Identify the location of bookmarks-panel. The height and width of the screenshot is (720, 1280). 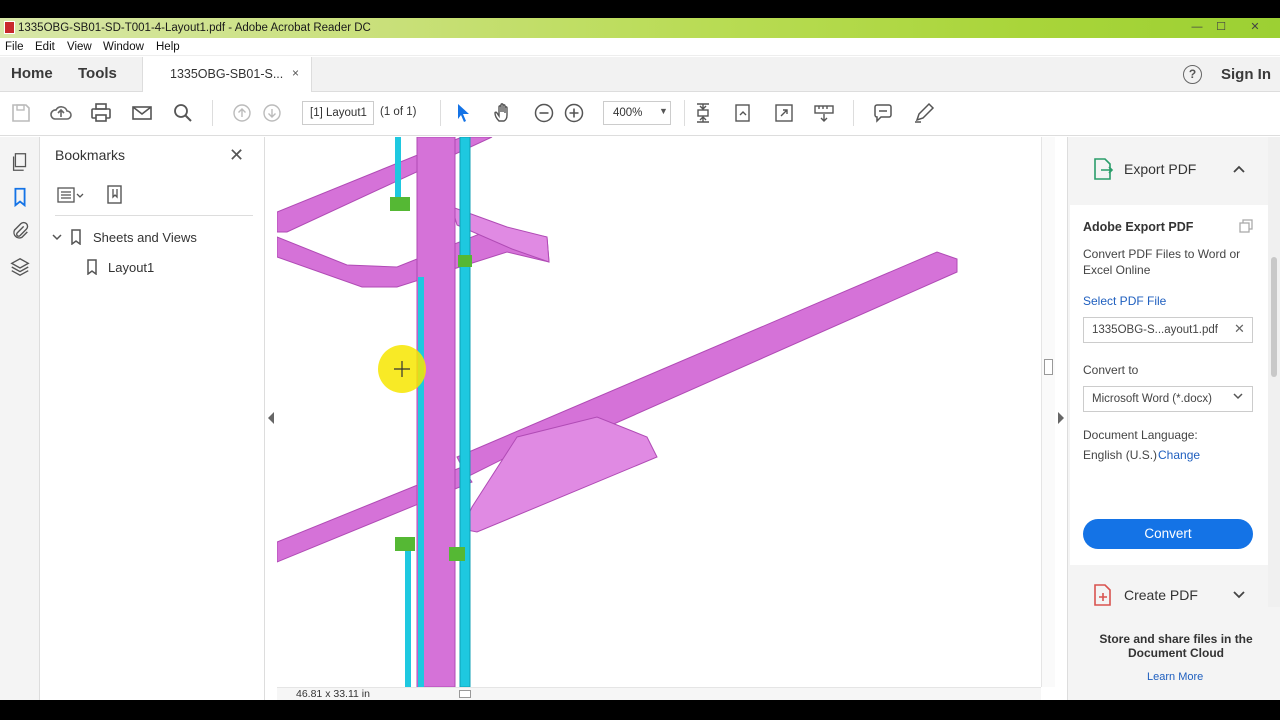
(152, 418).